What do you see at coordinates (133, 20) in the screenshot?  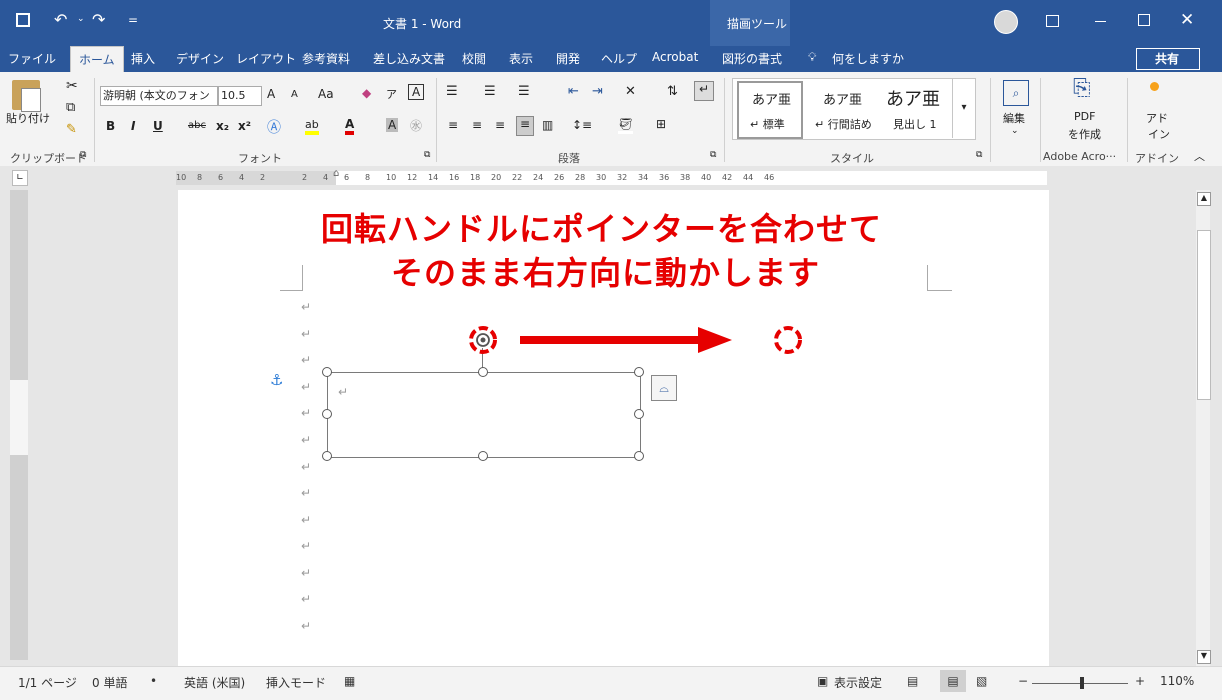 I see `qat-customize: =` at bounding box center [133, 20].